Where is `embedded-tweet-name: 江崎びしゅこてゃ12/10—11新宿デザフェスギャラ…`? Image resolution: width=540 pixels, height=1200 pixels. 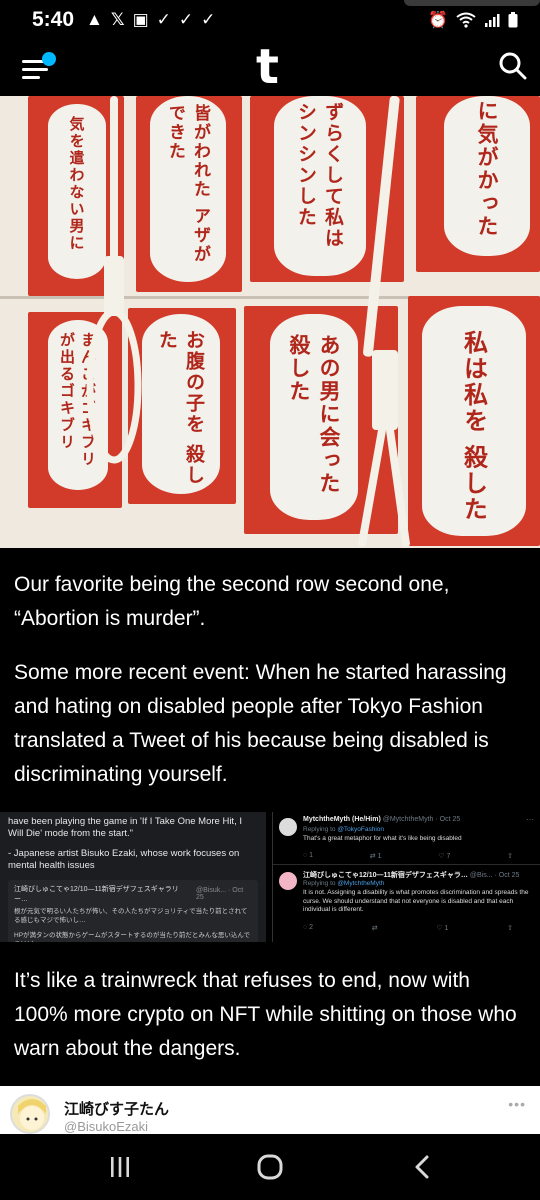 embedded-tweet-name: 江崎びしゅこてゃ12/10—11新宿デザフェスギャラ… is located at coordinates (385, 875).